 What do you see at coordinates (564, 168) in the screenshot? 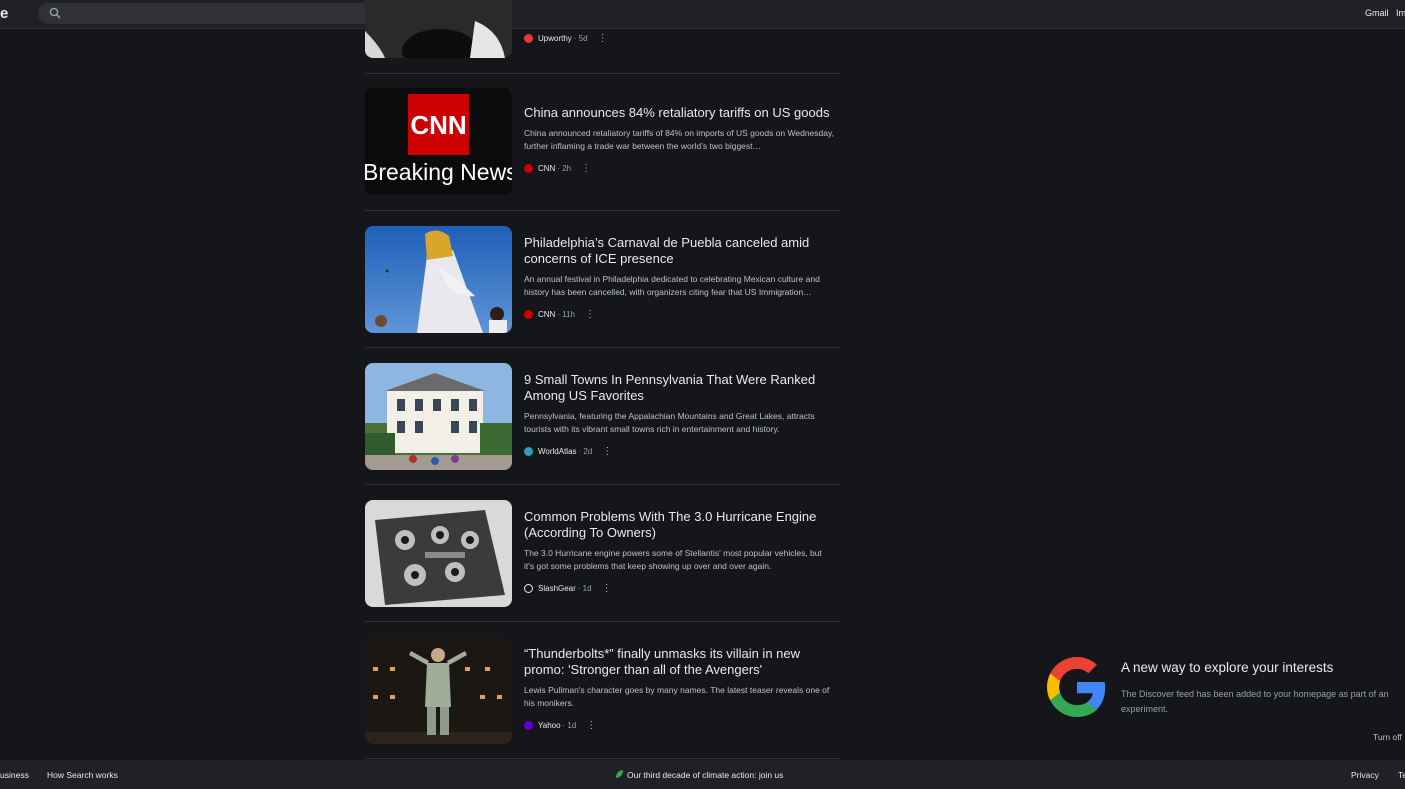
I see `news-age: · 2h` at bounding box center [564, 168].